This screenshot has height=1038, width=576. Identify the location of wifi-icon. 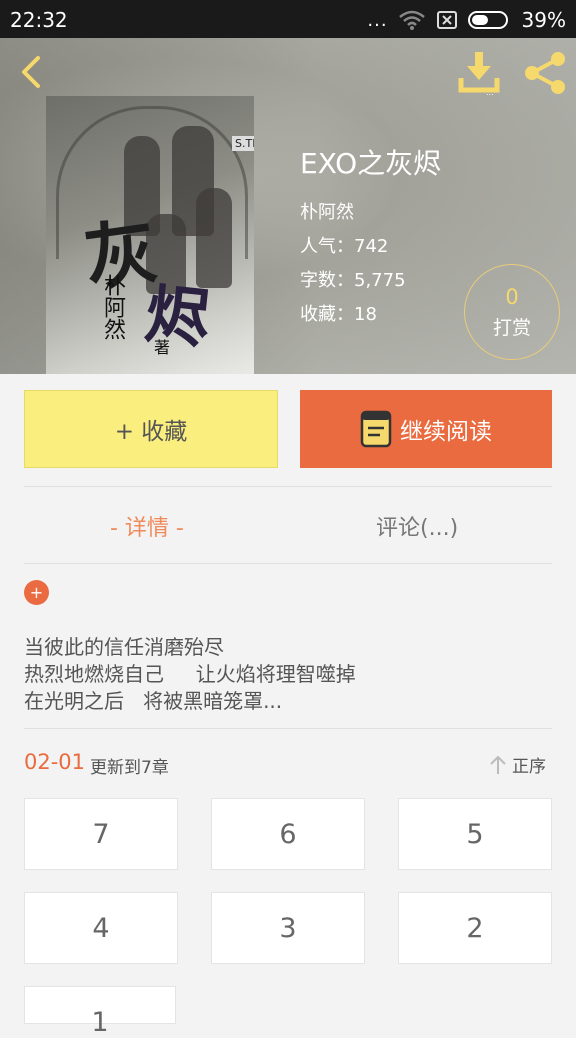
(411, 20).